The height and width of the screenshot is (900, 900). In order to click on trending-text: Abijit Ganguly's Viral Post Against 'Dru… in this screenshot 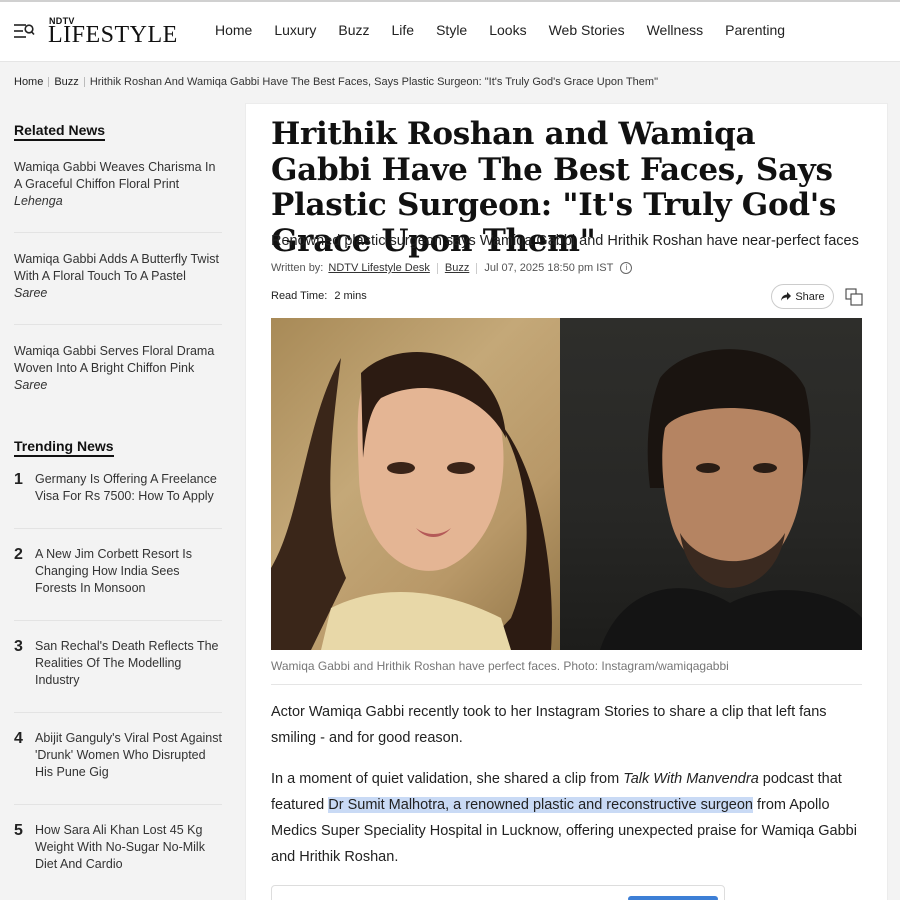, I will do `click(128, 755)`.